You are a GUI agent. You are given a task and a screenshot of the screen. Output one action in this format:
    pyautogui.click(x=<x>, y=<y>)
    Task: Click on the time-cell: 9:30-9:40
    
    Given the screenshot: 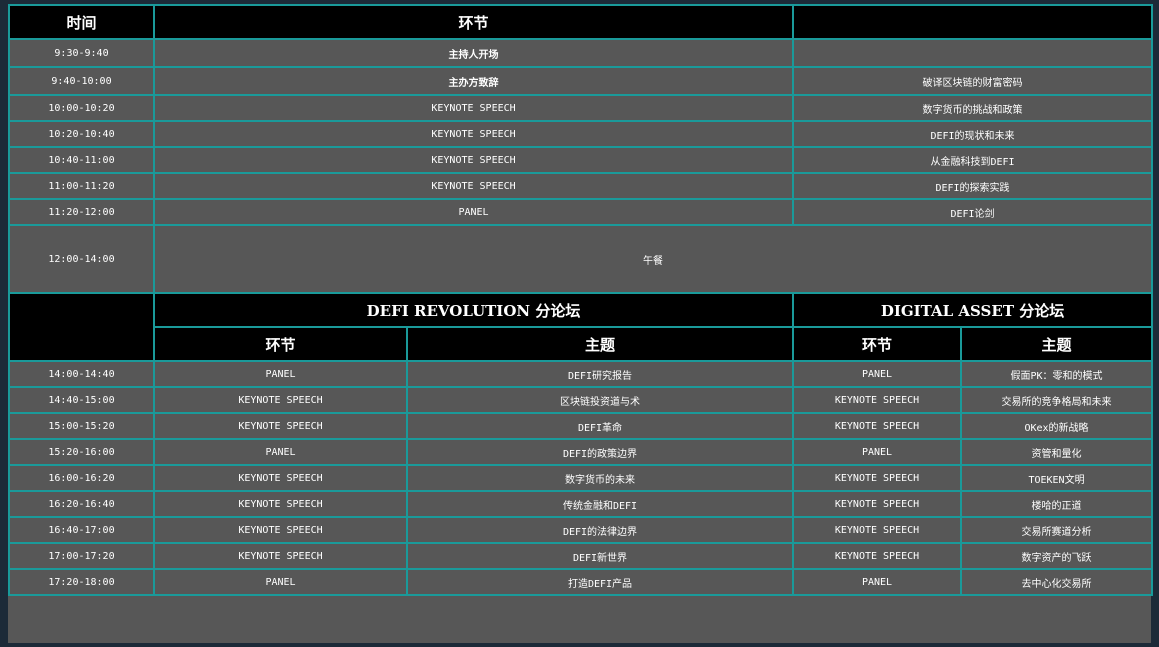 What is the action you would take?
    pyautogui.click(x=81, y=53)
    